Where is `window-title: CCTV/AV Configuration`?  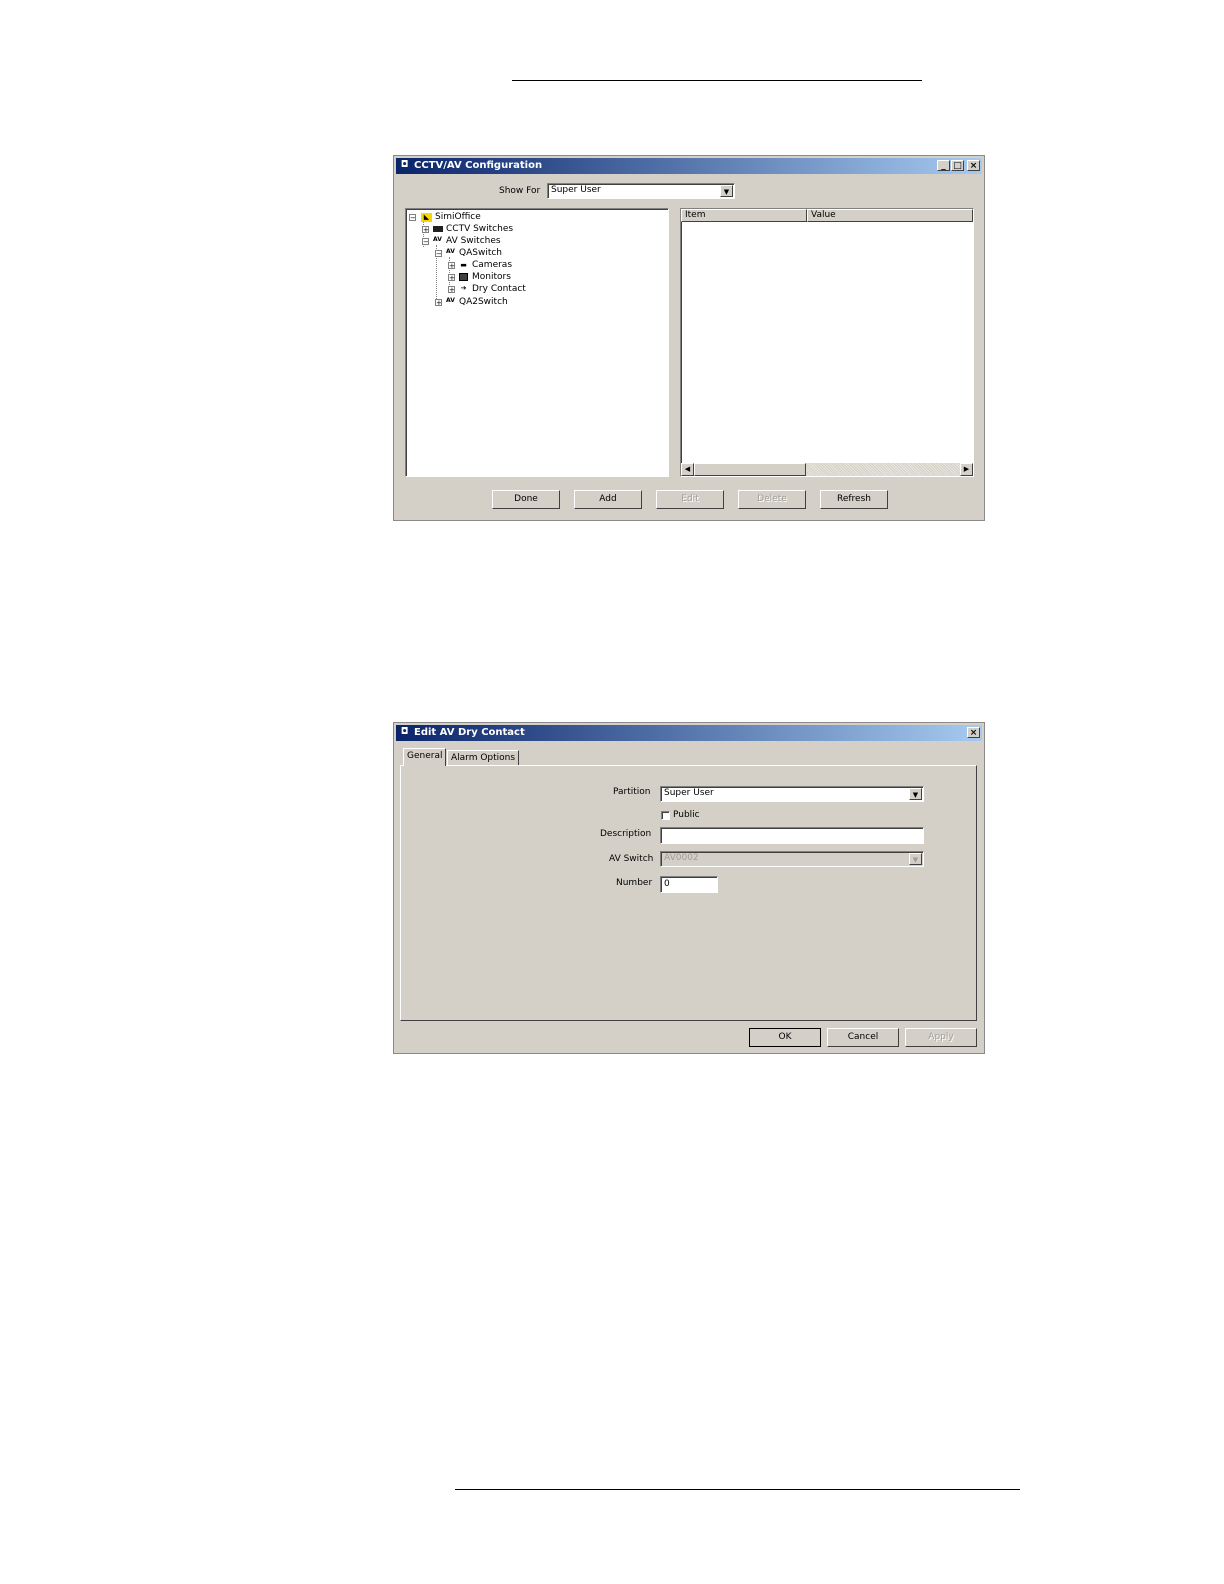 window-title: CCTV/AV Configuration is located at coordinates (478, 165).